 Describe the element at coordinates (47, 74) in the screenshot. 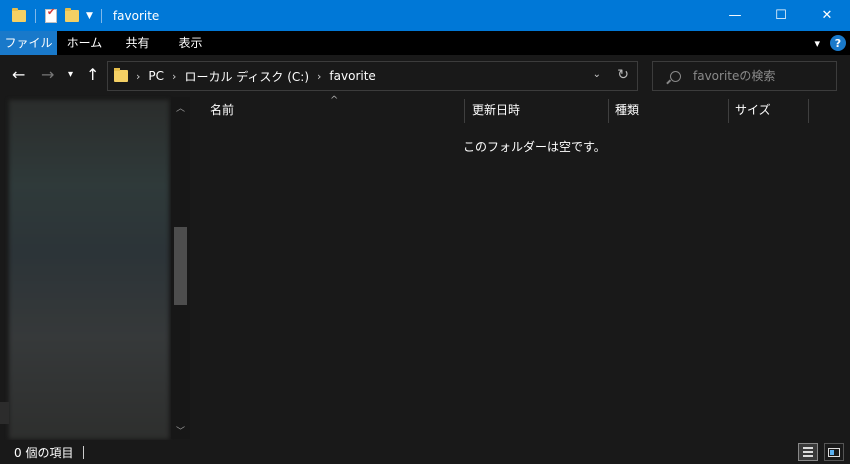

I see `forward-arrow-icon: →` at that location.